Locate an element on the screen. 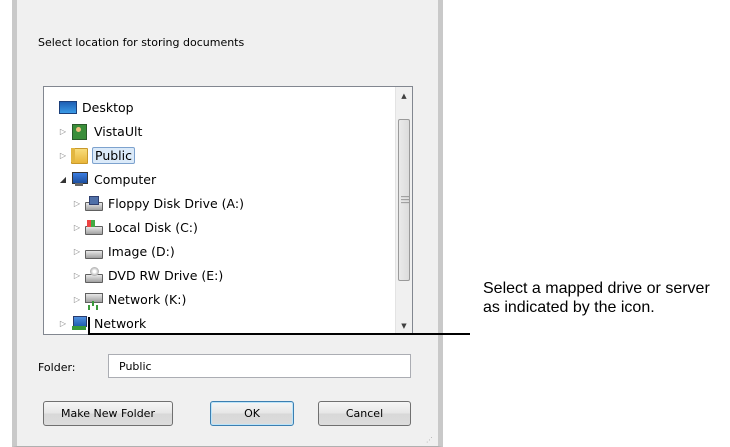 The width and height of the screenshot is (730, 447). tree-item-computer: ◢ Computer is located at coordinates (108, 179).